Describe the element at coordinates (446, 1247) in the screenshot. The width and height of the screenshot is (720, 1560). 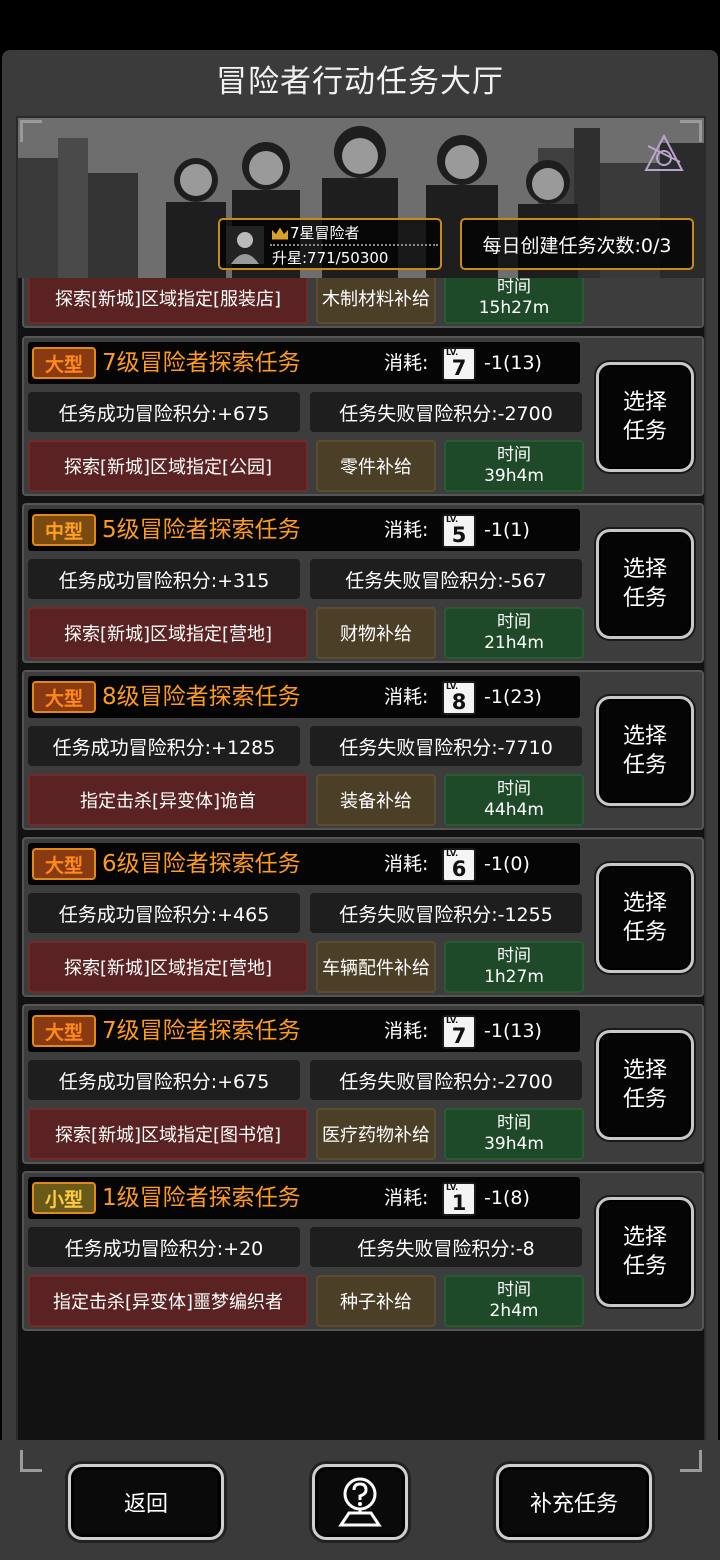
I see `fail-score: 任务失败冒险积分:-8` at that location.